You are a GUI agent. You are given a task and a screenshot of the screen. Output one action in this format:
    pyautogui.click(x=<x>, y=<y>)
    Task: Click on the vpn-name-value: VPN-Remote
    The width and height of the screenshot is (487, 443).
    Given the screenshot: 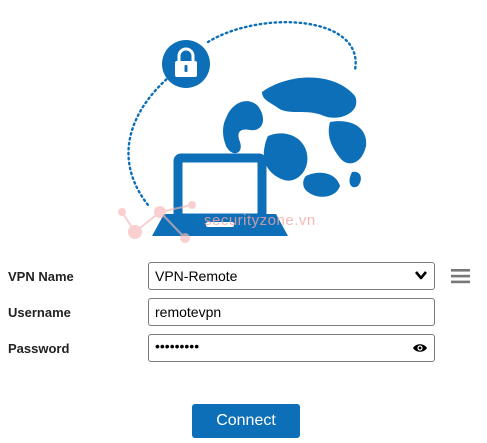 What is the action you would take?
    pyautogui.click(x=196, y=276)
    